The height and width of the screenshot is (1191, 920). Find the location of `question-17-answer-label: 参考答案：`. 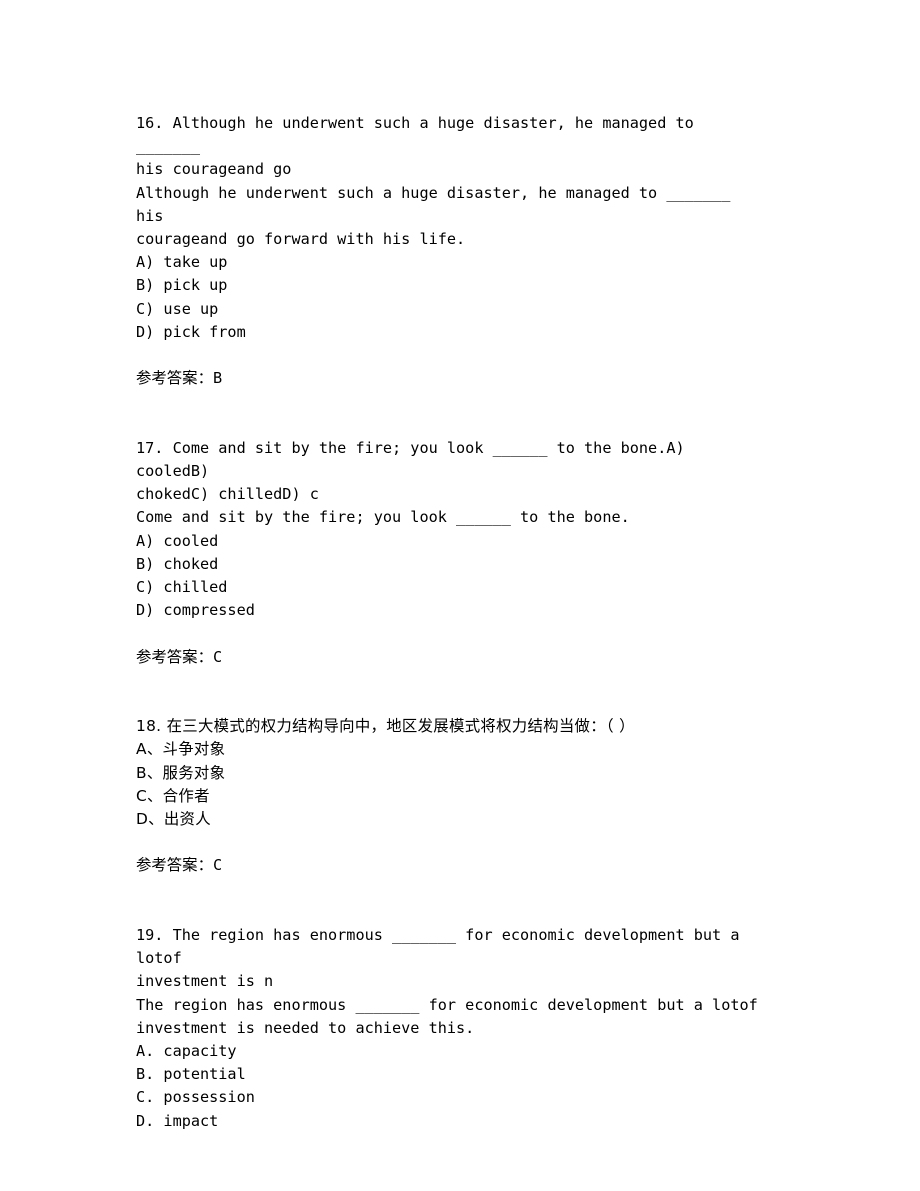

question-17-answer-label: 参考答案： is located at coordinates (174, 656).